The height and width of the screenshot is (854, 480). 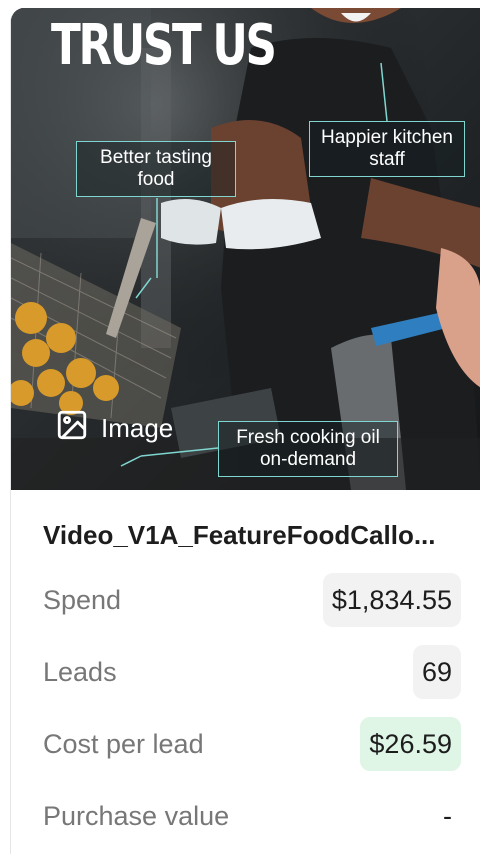 I want to click on metric-label: Purchase value, so click(x=136, y=815).